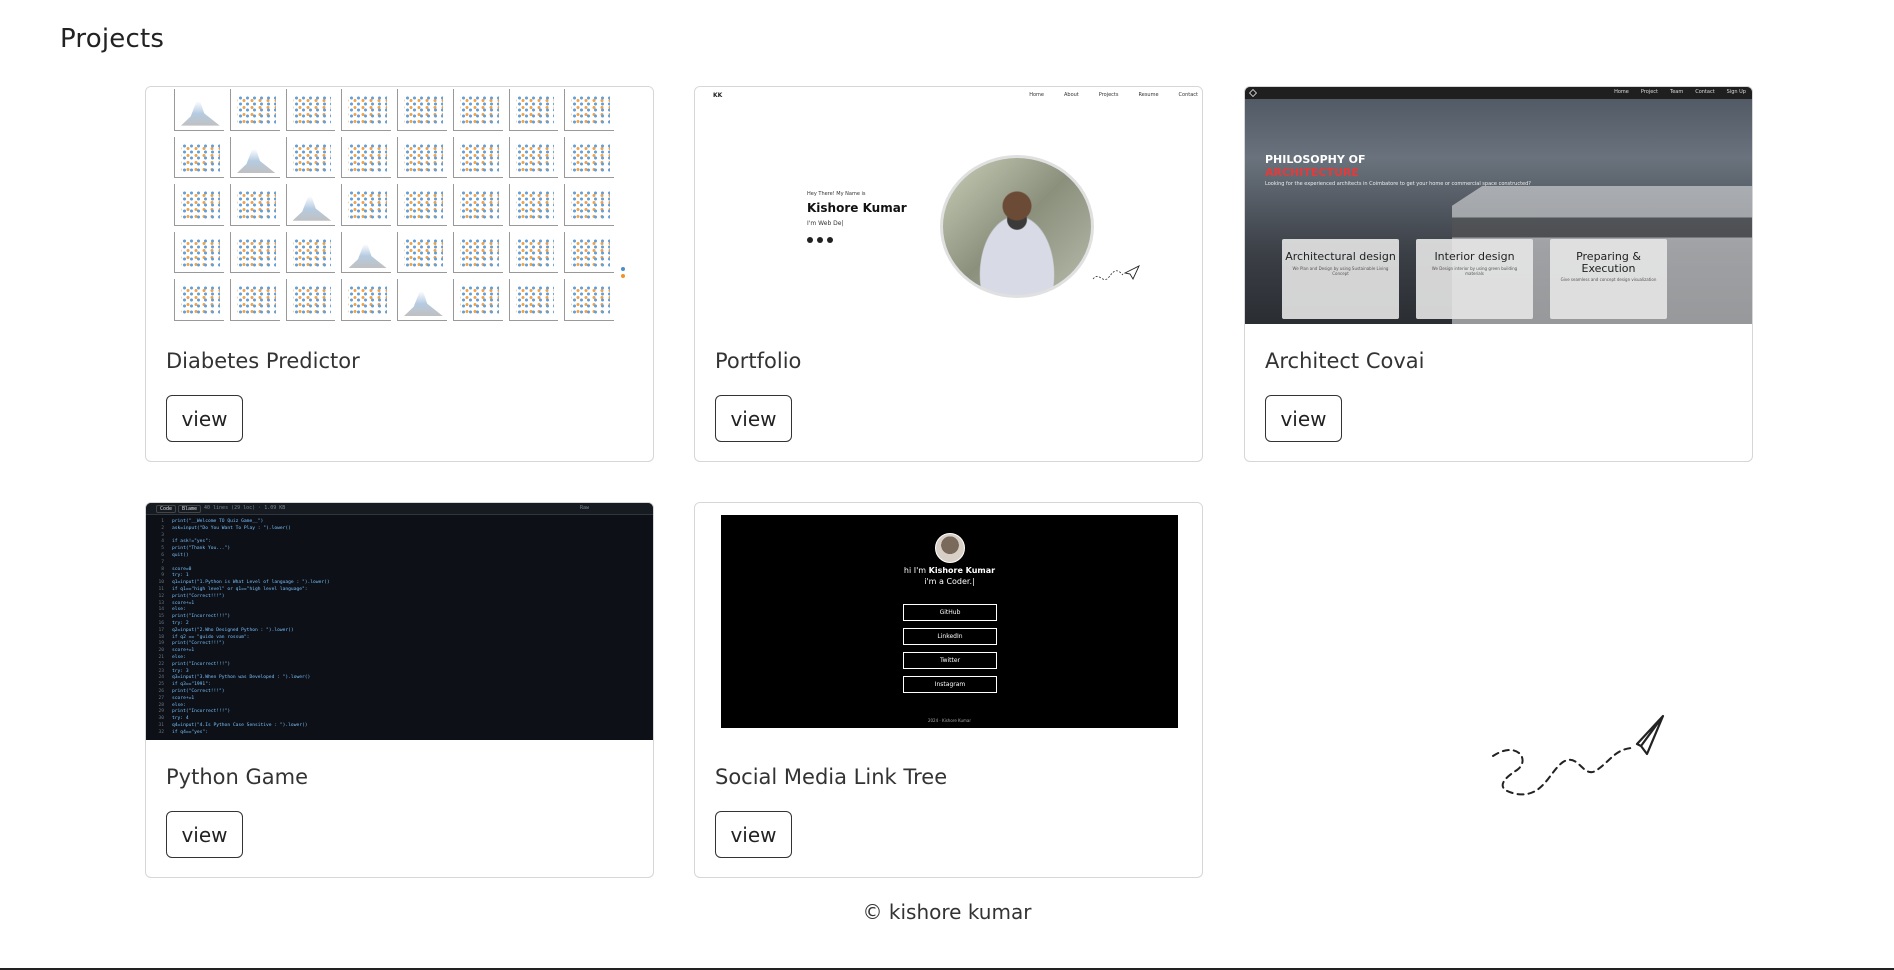 The height and width of the screenshot is (970, 1894). What do you see at coordinates (176, 698) in the screenshot?
I see `code-line: 27 score+=1` at bounding box center [176, 698].